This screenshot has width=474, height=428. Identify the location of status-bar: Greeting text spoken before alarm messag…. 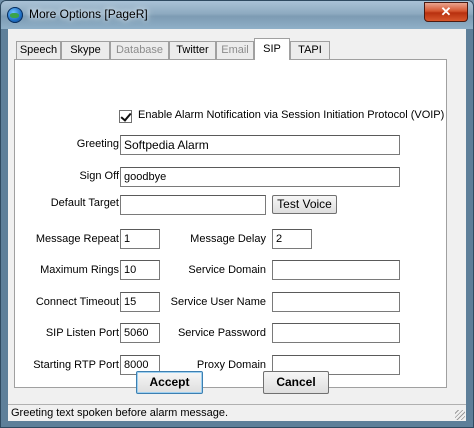
(237, 412).